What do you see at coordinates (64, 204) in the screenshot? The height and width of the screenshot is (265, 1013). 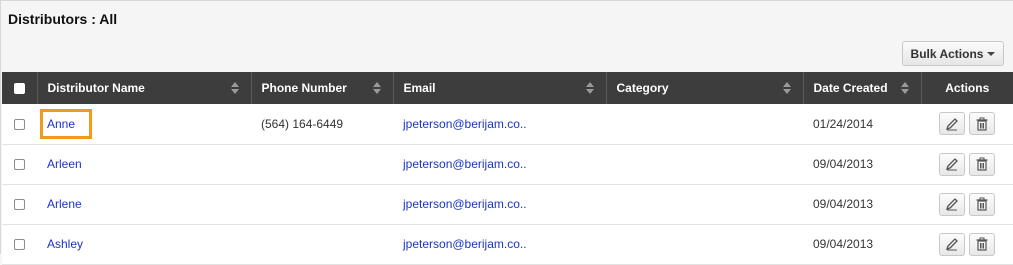 I see `distributor-name-link: Arlene` at bounding box center [64, 204].